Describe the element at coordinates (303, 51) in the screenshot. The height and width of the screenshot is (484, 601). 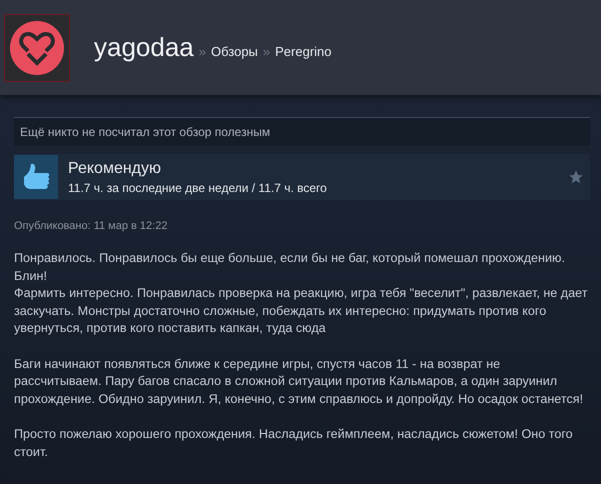
I see `breadcrumb-link: Peregrino` at that location.